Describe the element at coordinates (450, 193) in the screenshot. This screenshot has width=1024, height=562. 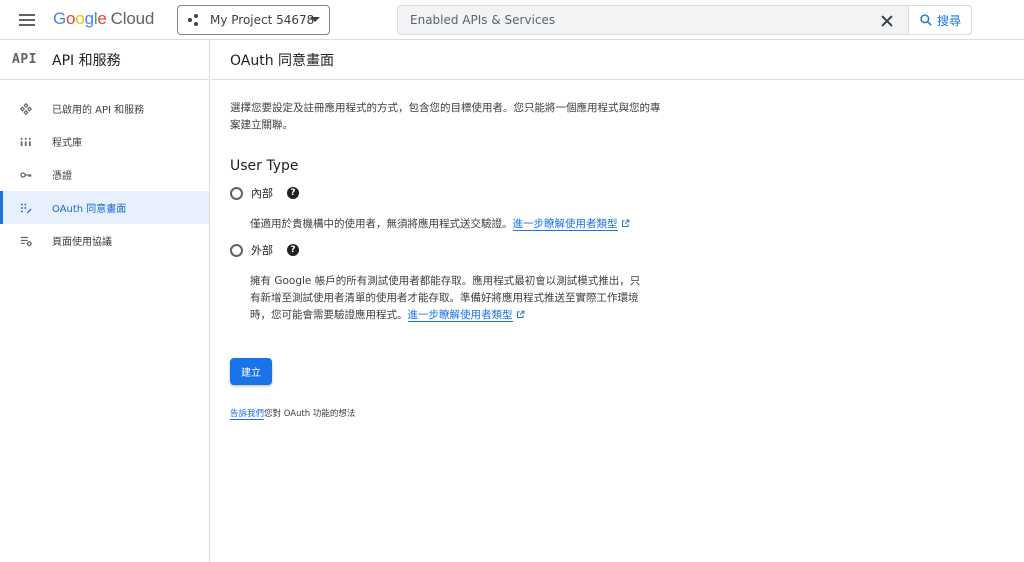
I see `internal-option: 內部 ?` at that location.